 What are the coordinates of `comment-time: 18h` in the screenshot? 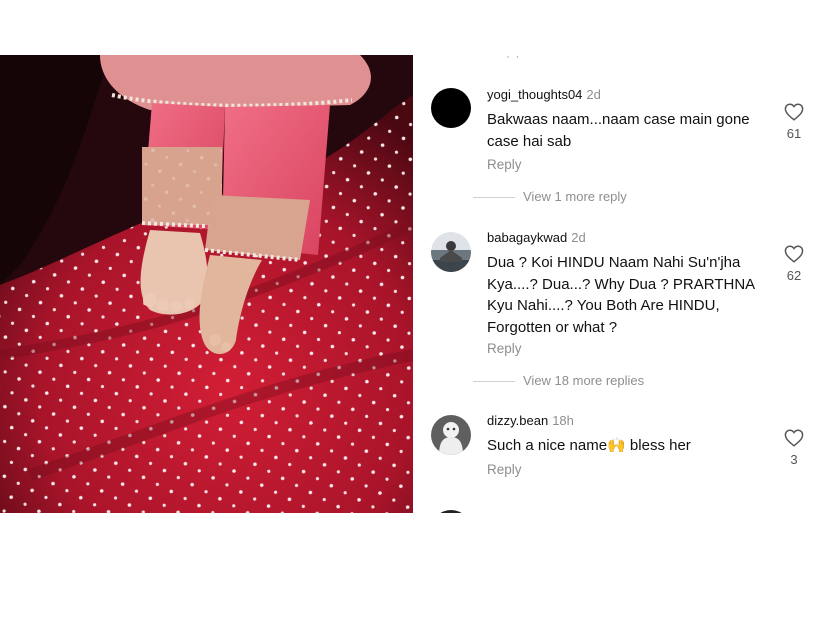 It's located at (563, 420).